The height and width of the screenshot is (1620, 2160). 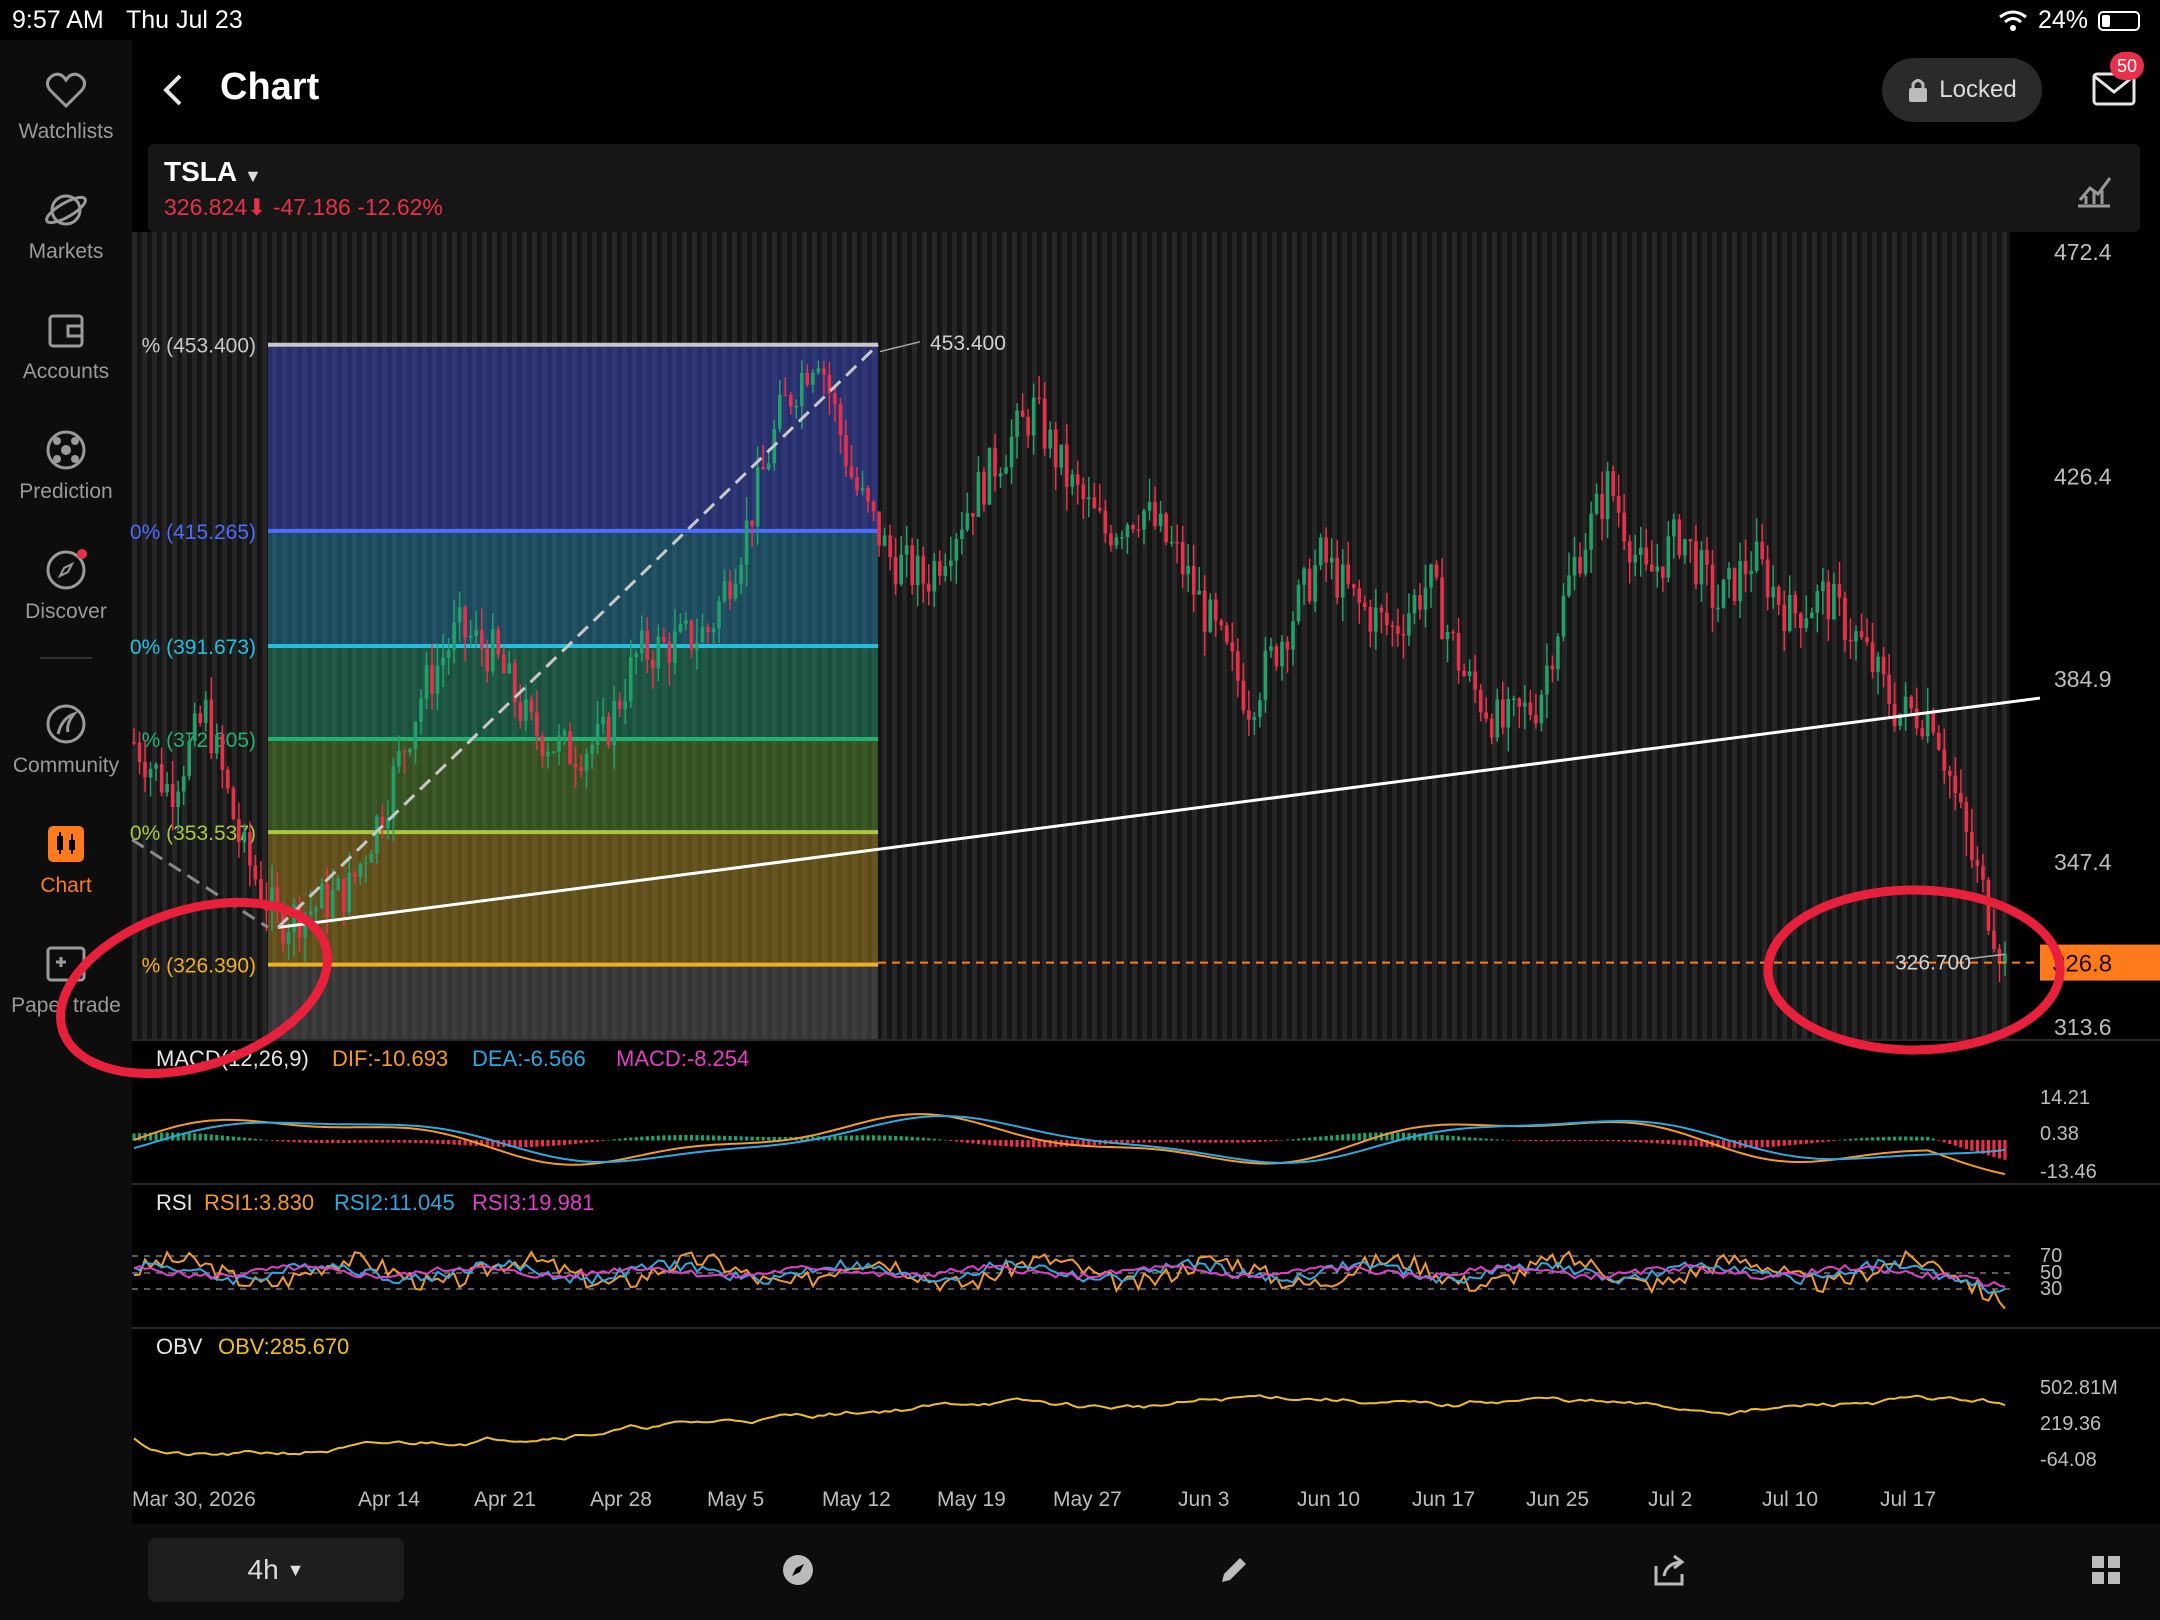 I want to click on back-icon, so click(x=174, y=90).